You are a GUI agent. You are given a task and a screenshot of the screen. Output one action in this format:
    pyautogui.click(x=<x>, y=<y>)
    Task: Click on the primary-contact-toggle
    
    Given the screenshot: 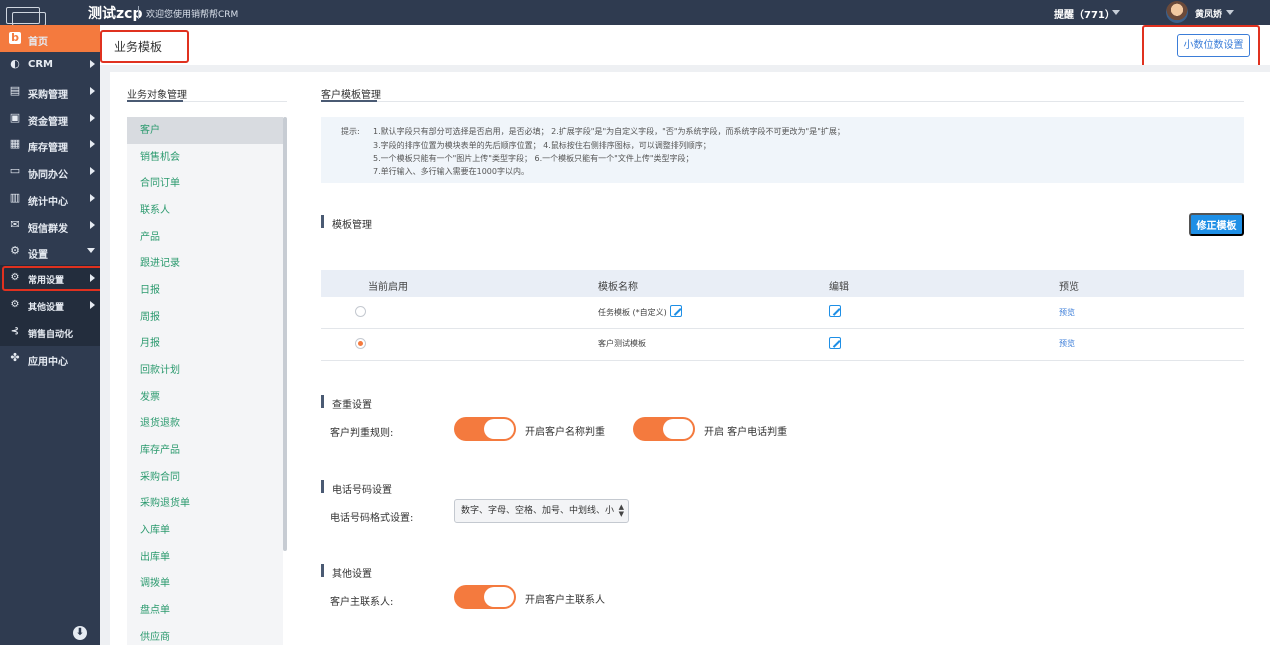 What is the action you would take?
    pyautogui.click(x=485, y=597)
    